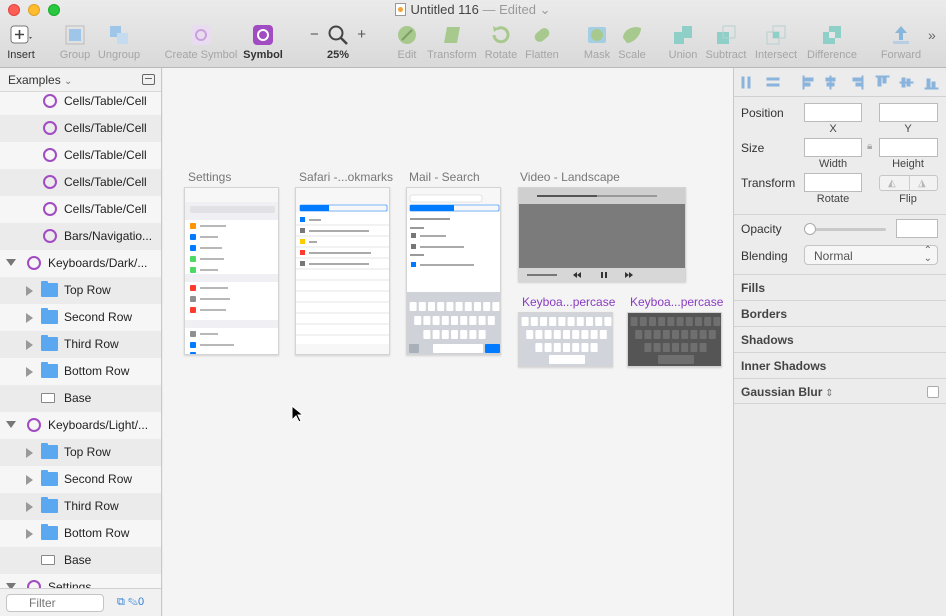  I want to click on opacity-slider, so click(847, 229).